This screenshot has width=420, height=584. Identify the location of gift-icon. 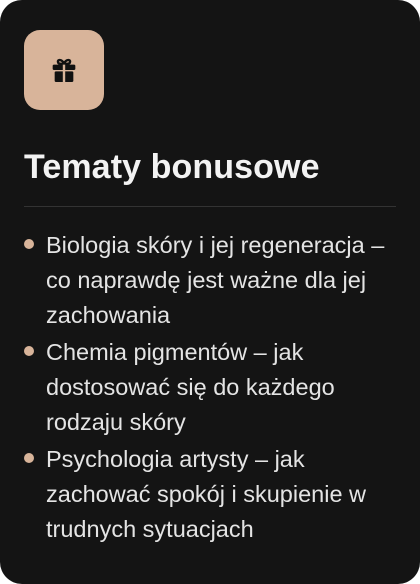
(64, 70).